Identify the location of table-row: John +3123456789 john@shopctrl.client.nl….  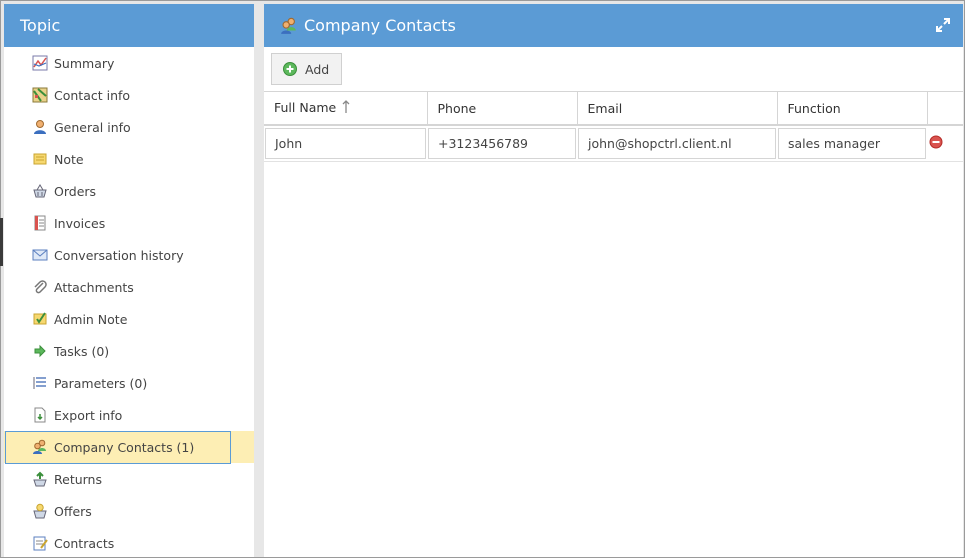
(613, 143).